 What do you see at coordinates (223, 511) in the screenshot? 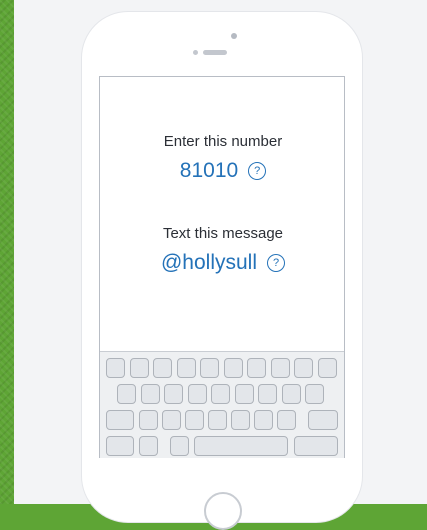
I see `home-button-icon` at bounding box center [223, 511].